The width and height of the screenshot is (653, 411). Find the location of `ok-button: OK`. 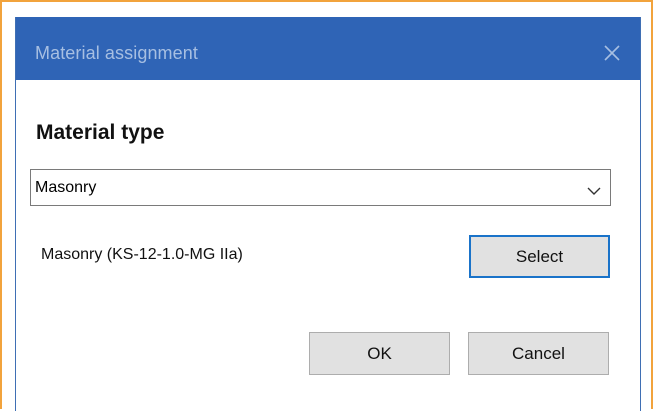

ok-button: OK is located at coordinates (379, 353).